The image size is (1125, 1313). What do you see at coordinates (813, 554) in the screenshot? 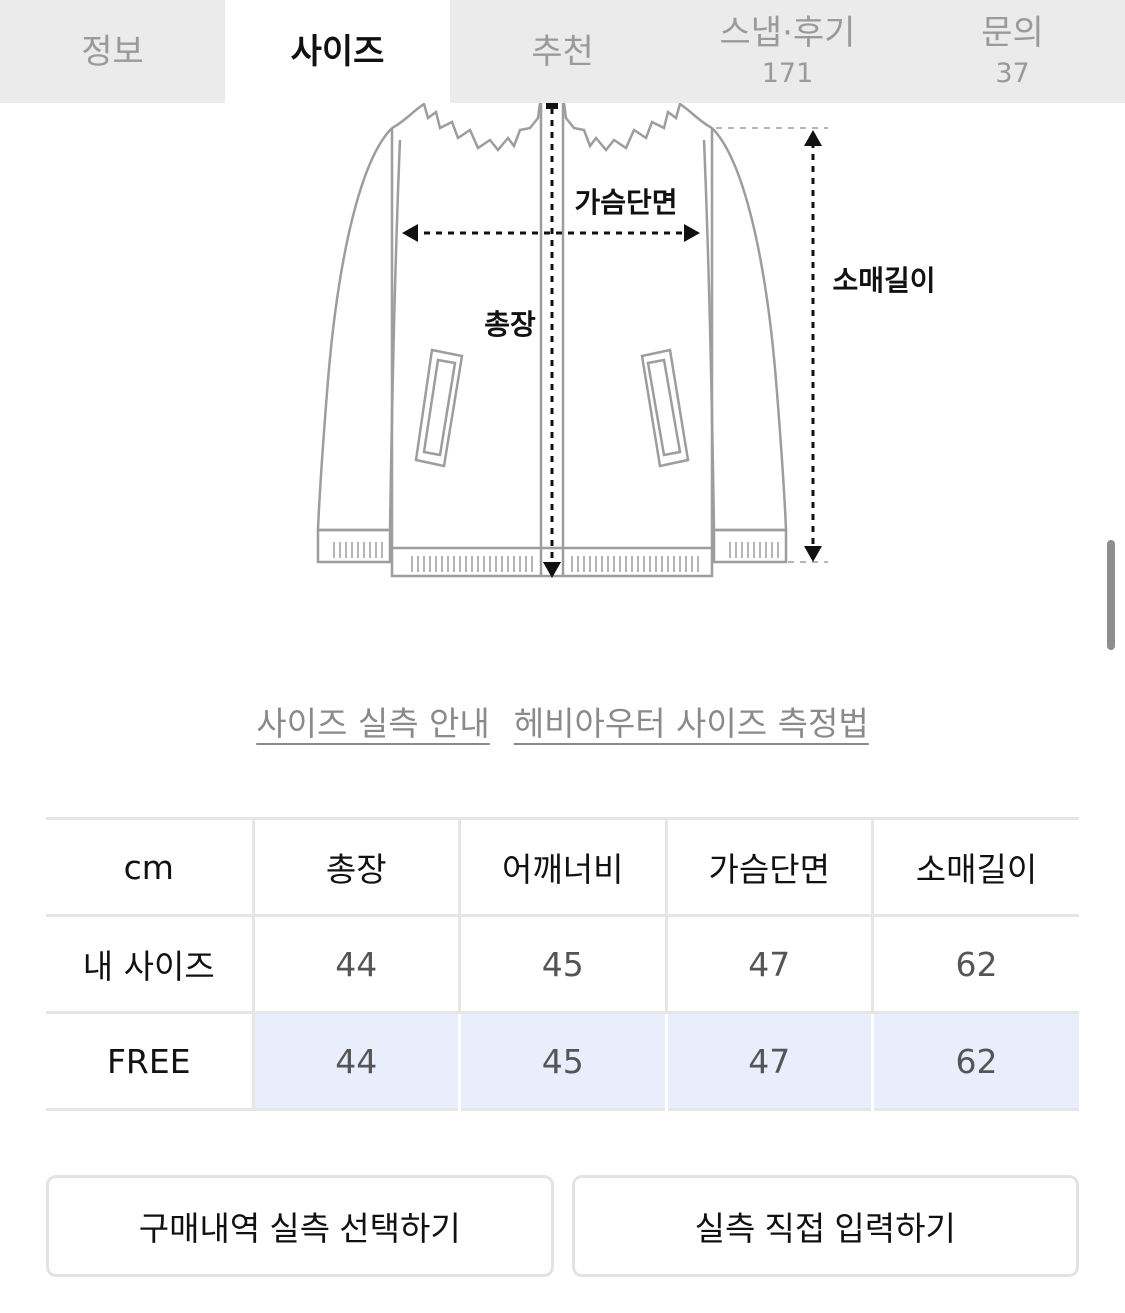
I see `sleeve-arrow-bottom` at bounding box center [813, 554].